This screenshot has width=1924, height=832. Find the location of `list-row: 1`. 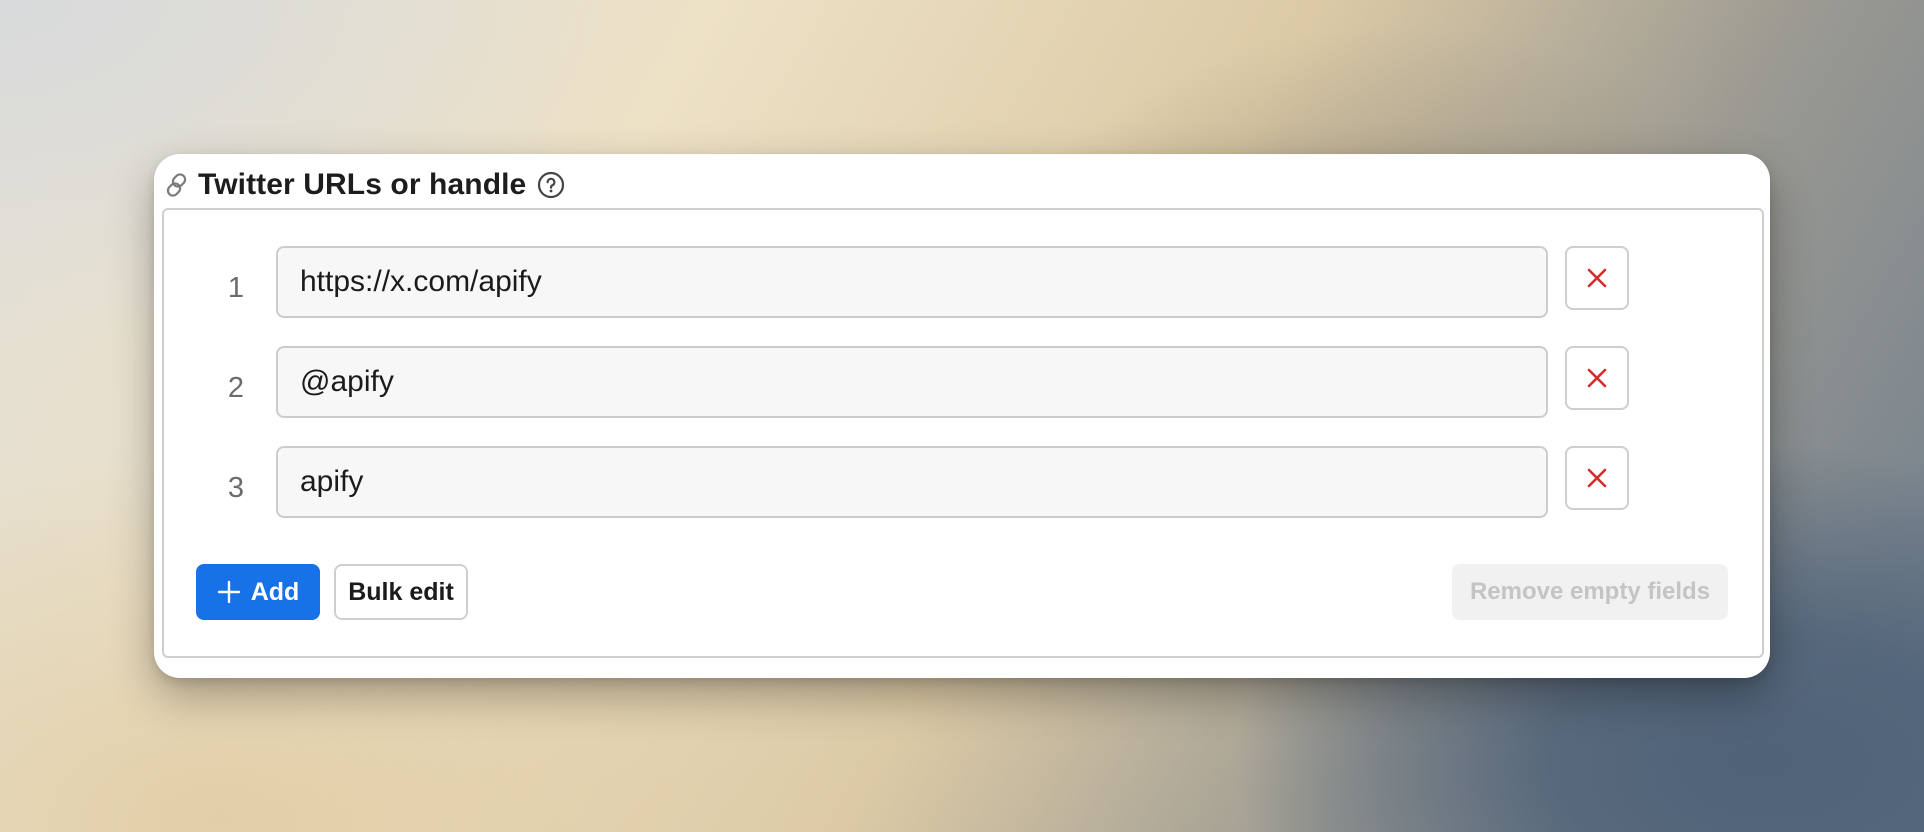

list-row: 1 is located at coordinates (963, 282).